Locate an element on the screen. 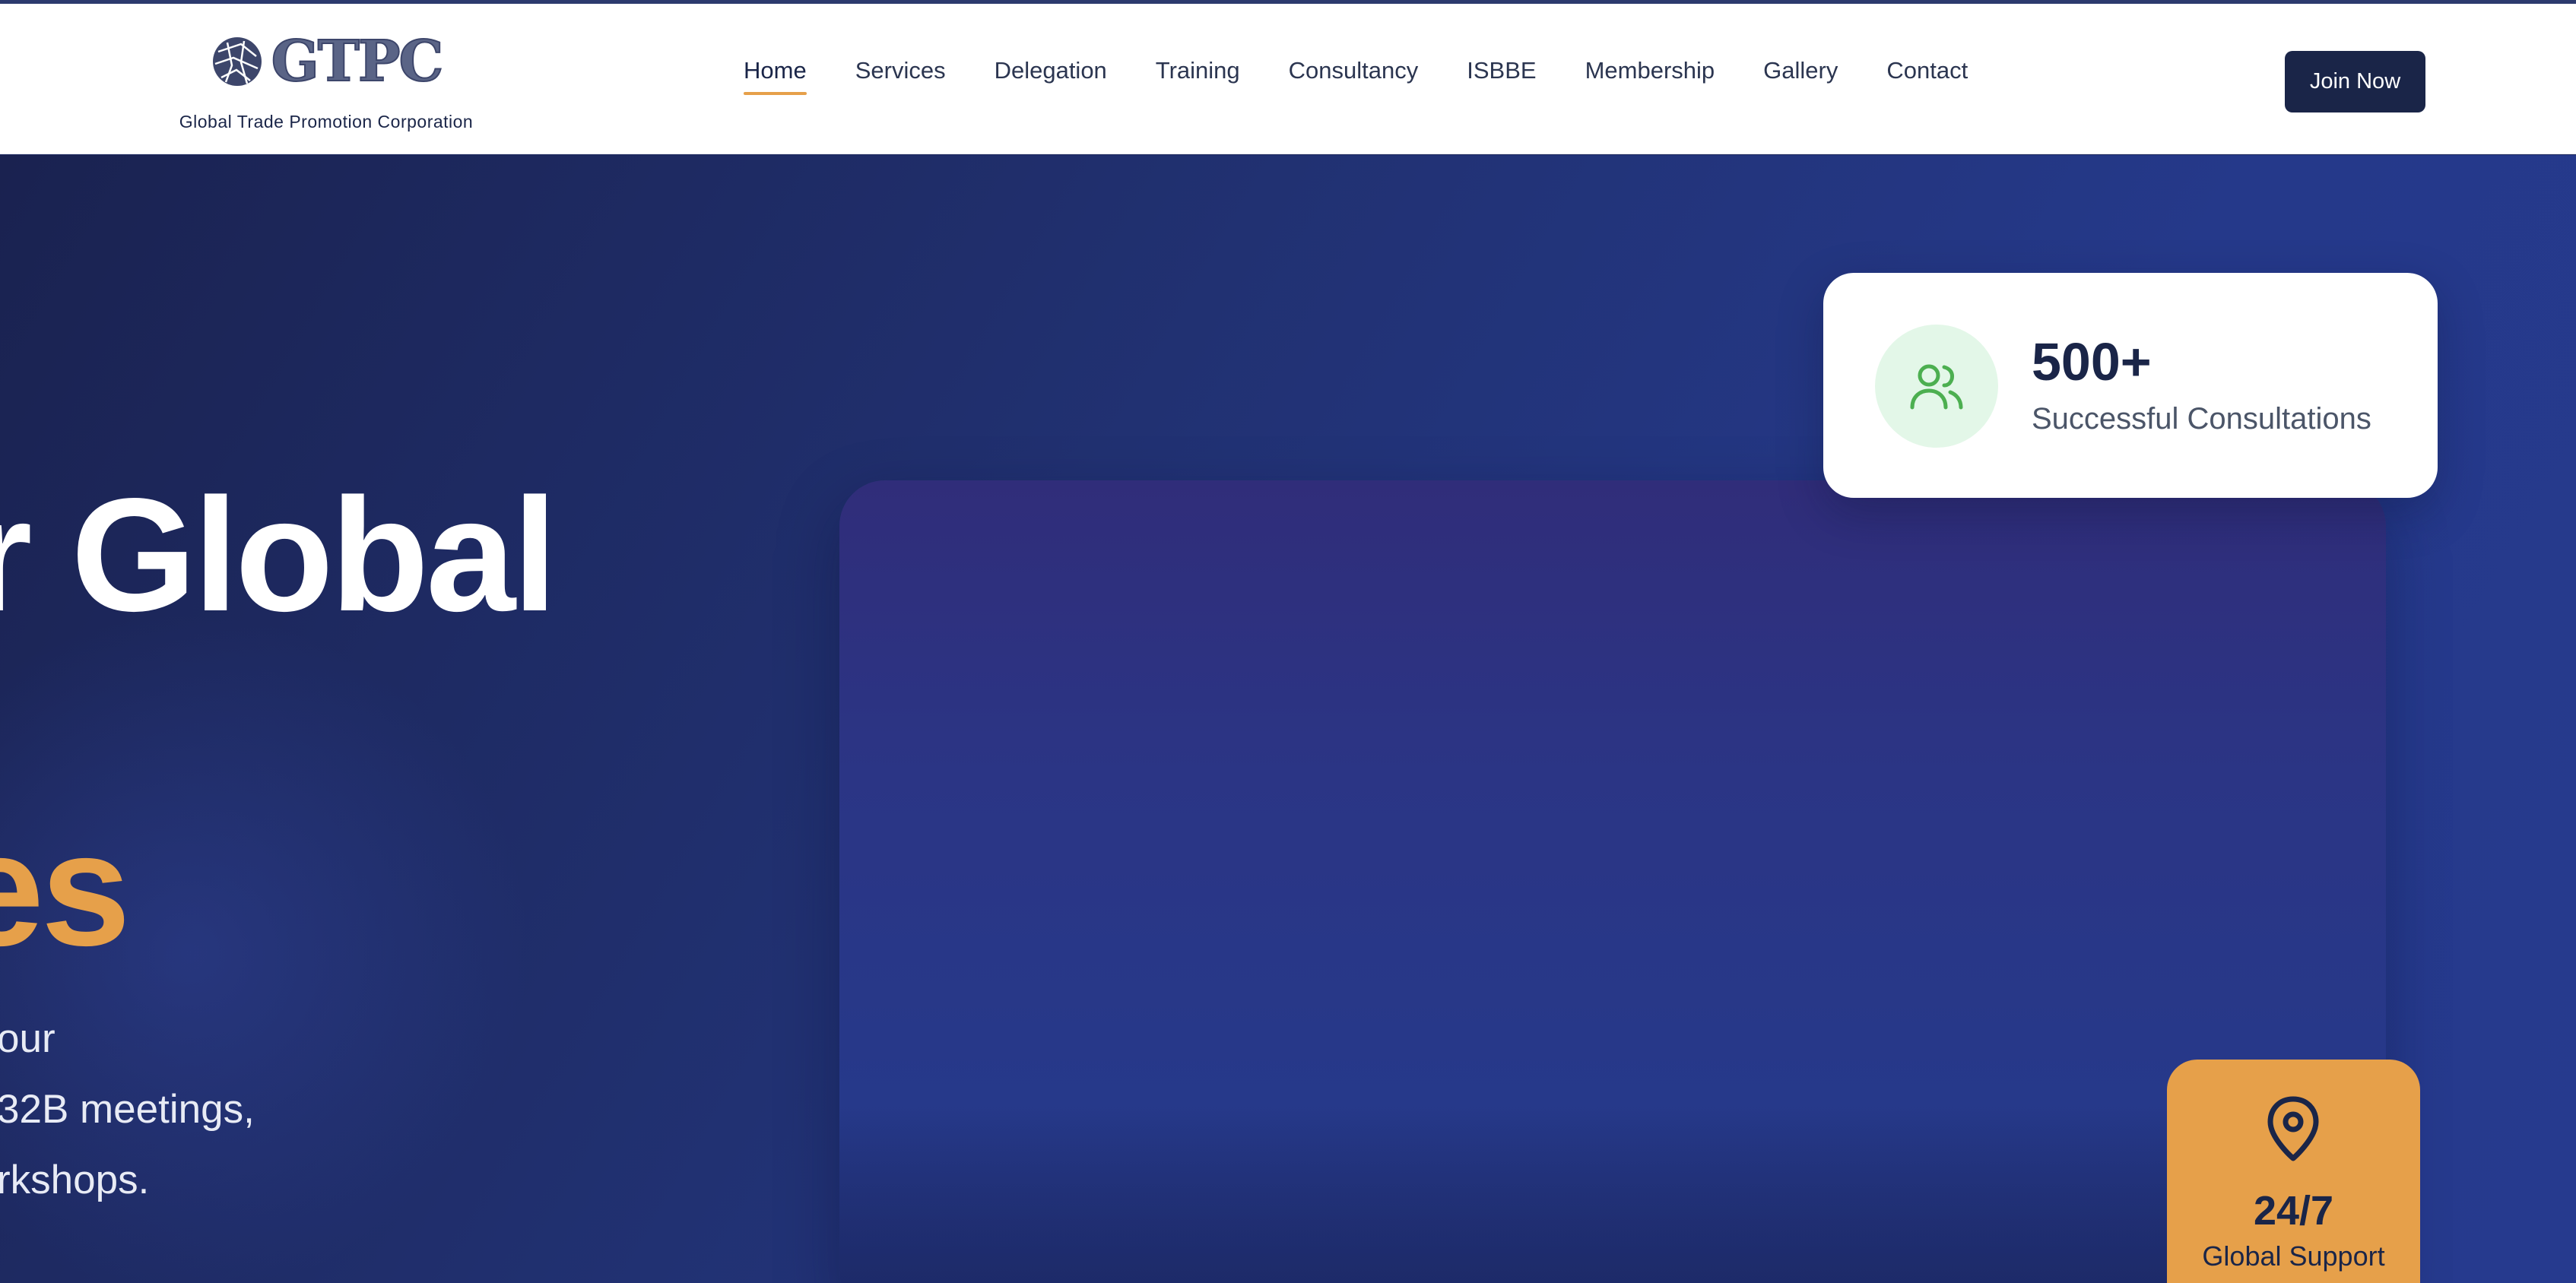 The width and height of the screenshot is (2576, 1283). nav-item-services: Services is located at coordinates (900, 76).